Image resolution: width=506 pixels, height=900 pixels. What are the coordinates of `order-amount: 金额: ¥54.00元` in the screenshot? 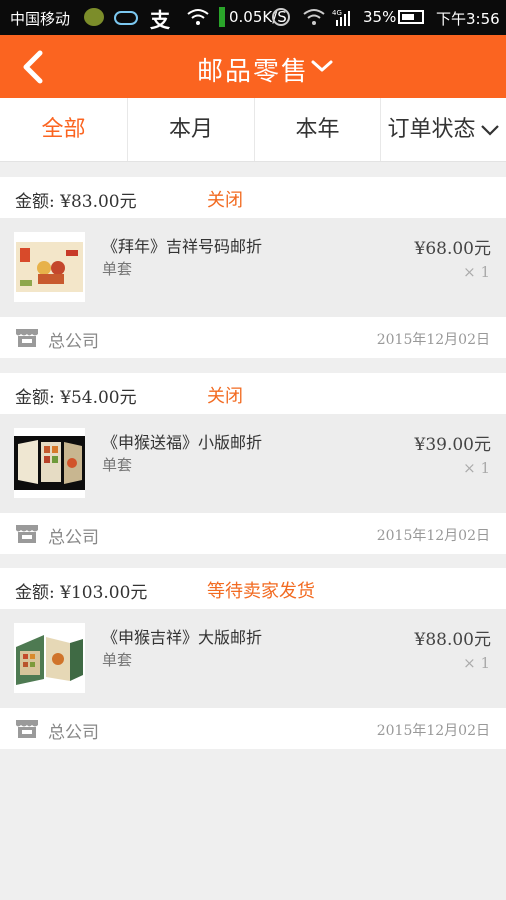 It's located at (76, 398).